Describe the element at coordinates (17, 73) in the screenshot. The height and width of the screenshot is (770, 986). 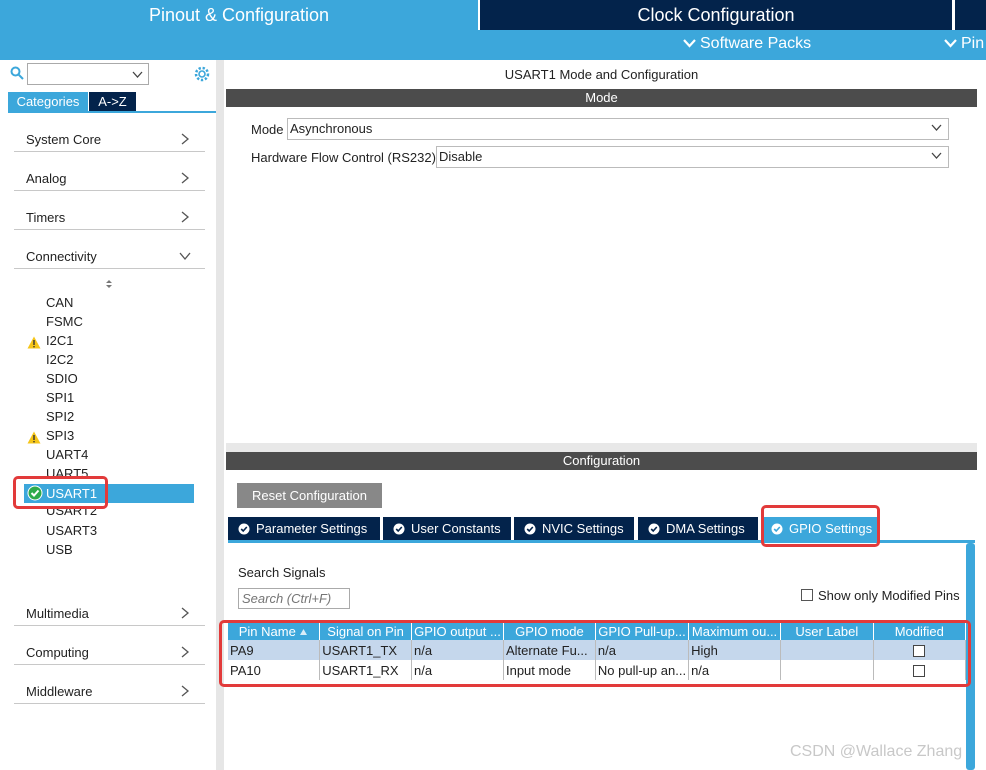
I see `search-icon` at that location.